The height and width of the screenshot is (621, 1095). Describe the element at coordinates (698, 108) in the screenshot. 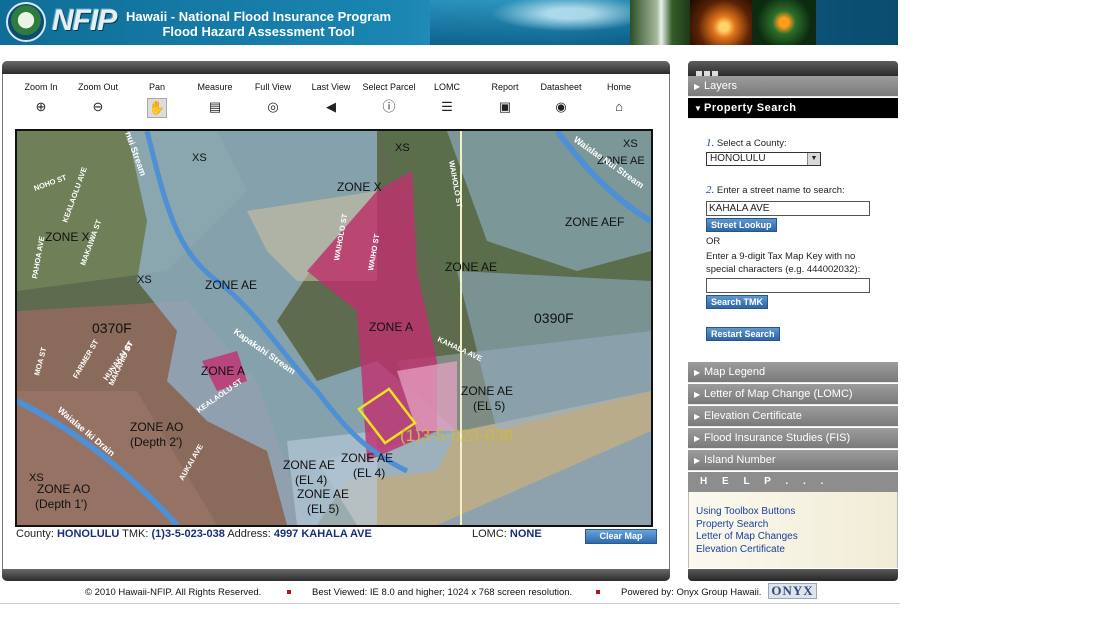

I see `expanded-arrow-icon: ▼` at that location.